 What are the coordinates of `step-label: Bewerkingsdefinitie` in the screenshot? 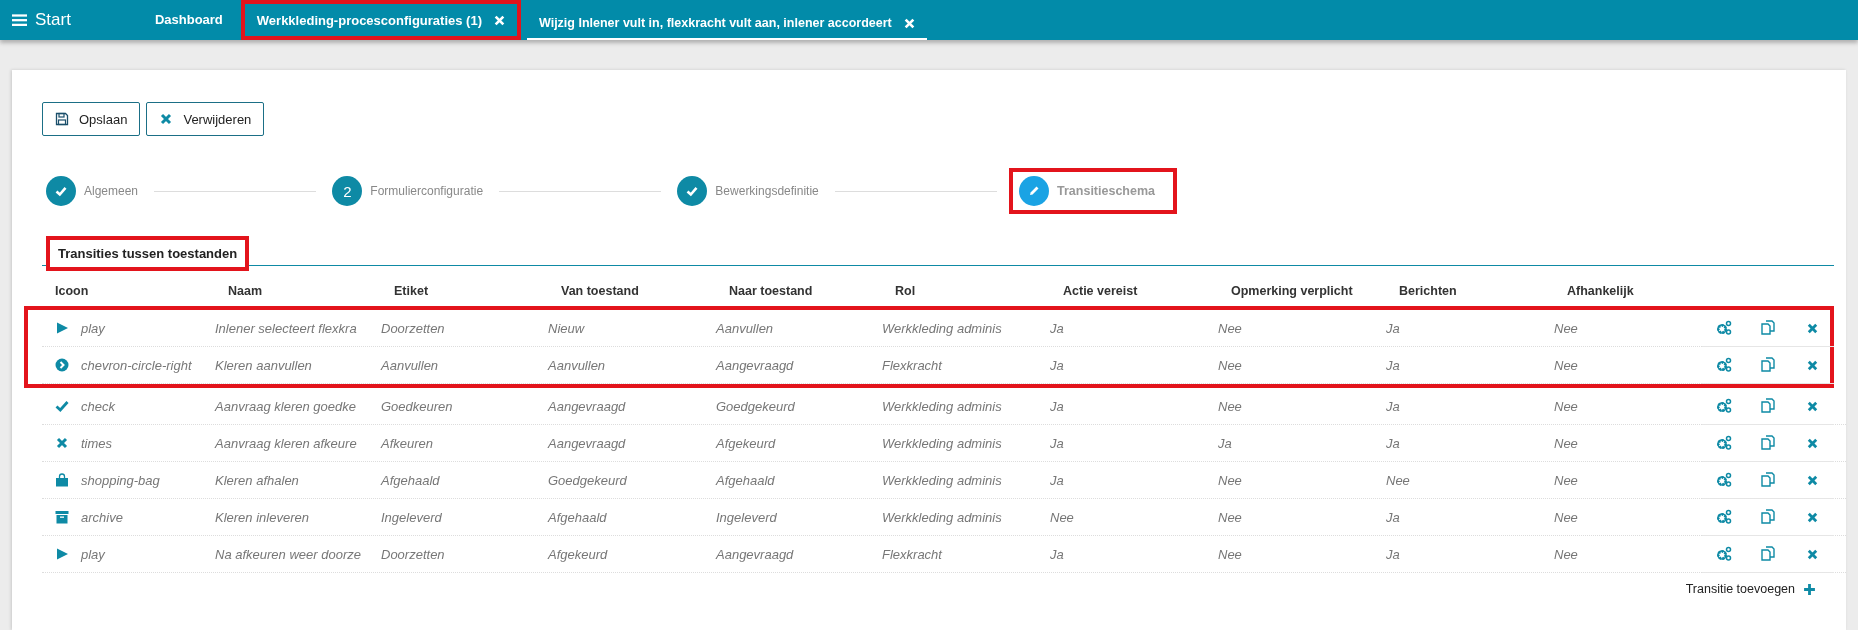 It's located at (767, 191).